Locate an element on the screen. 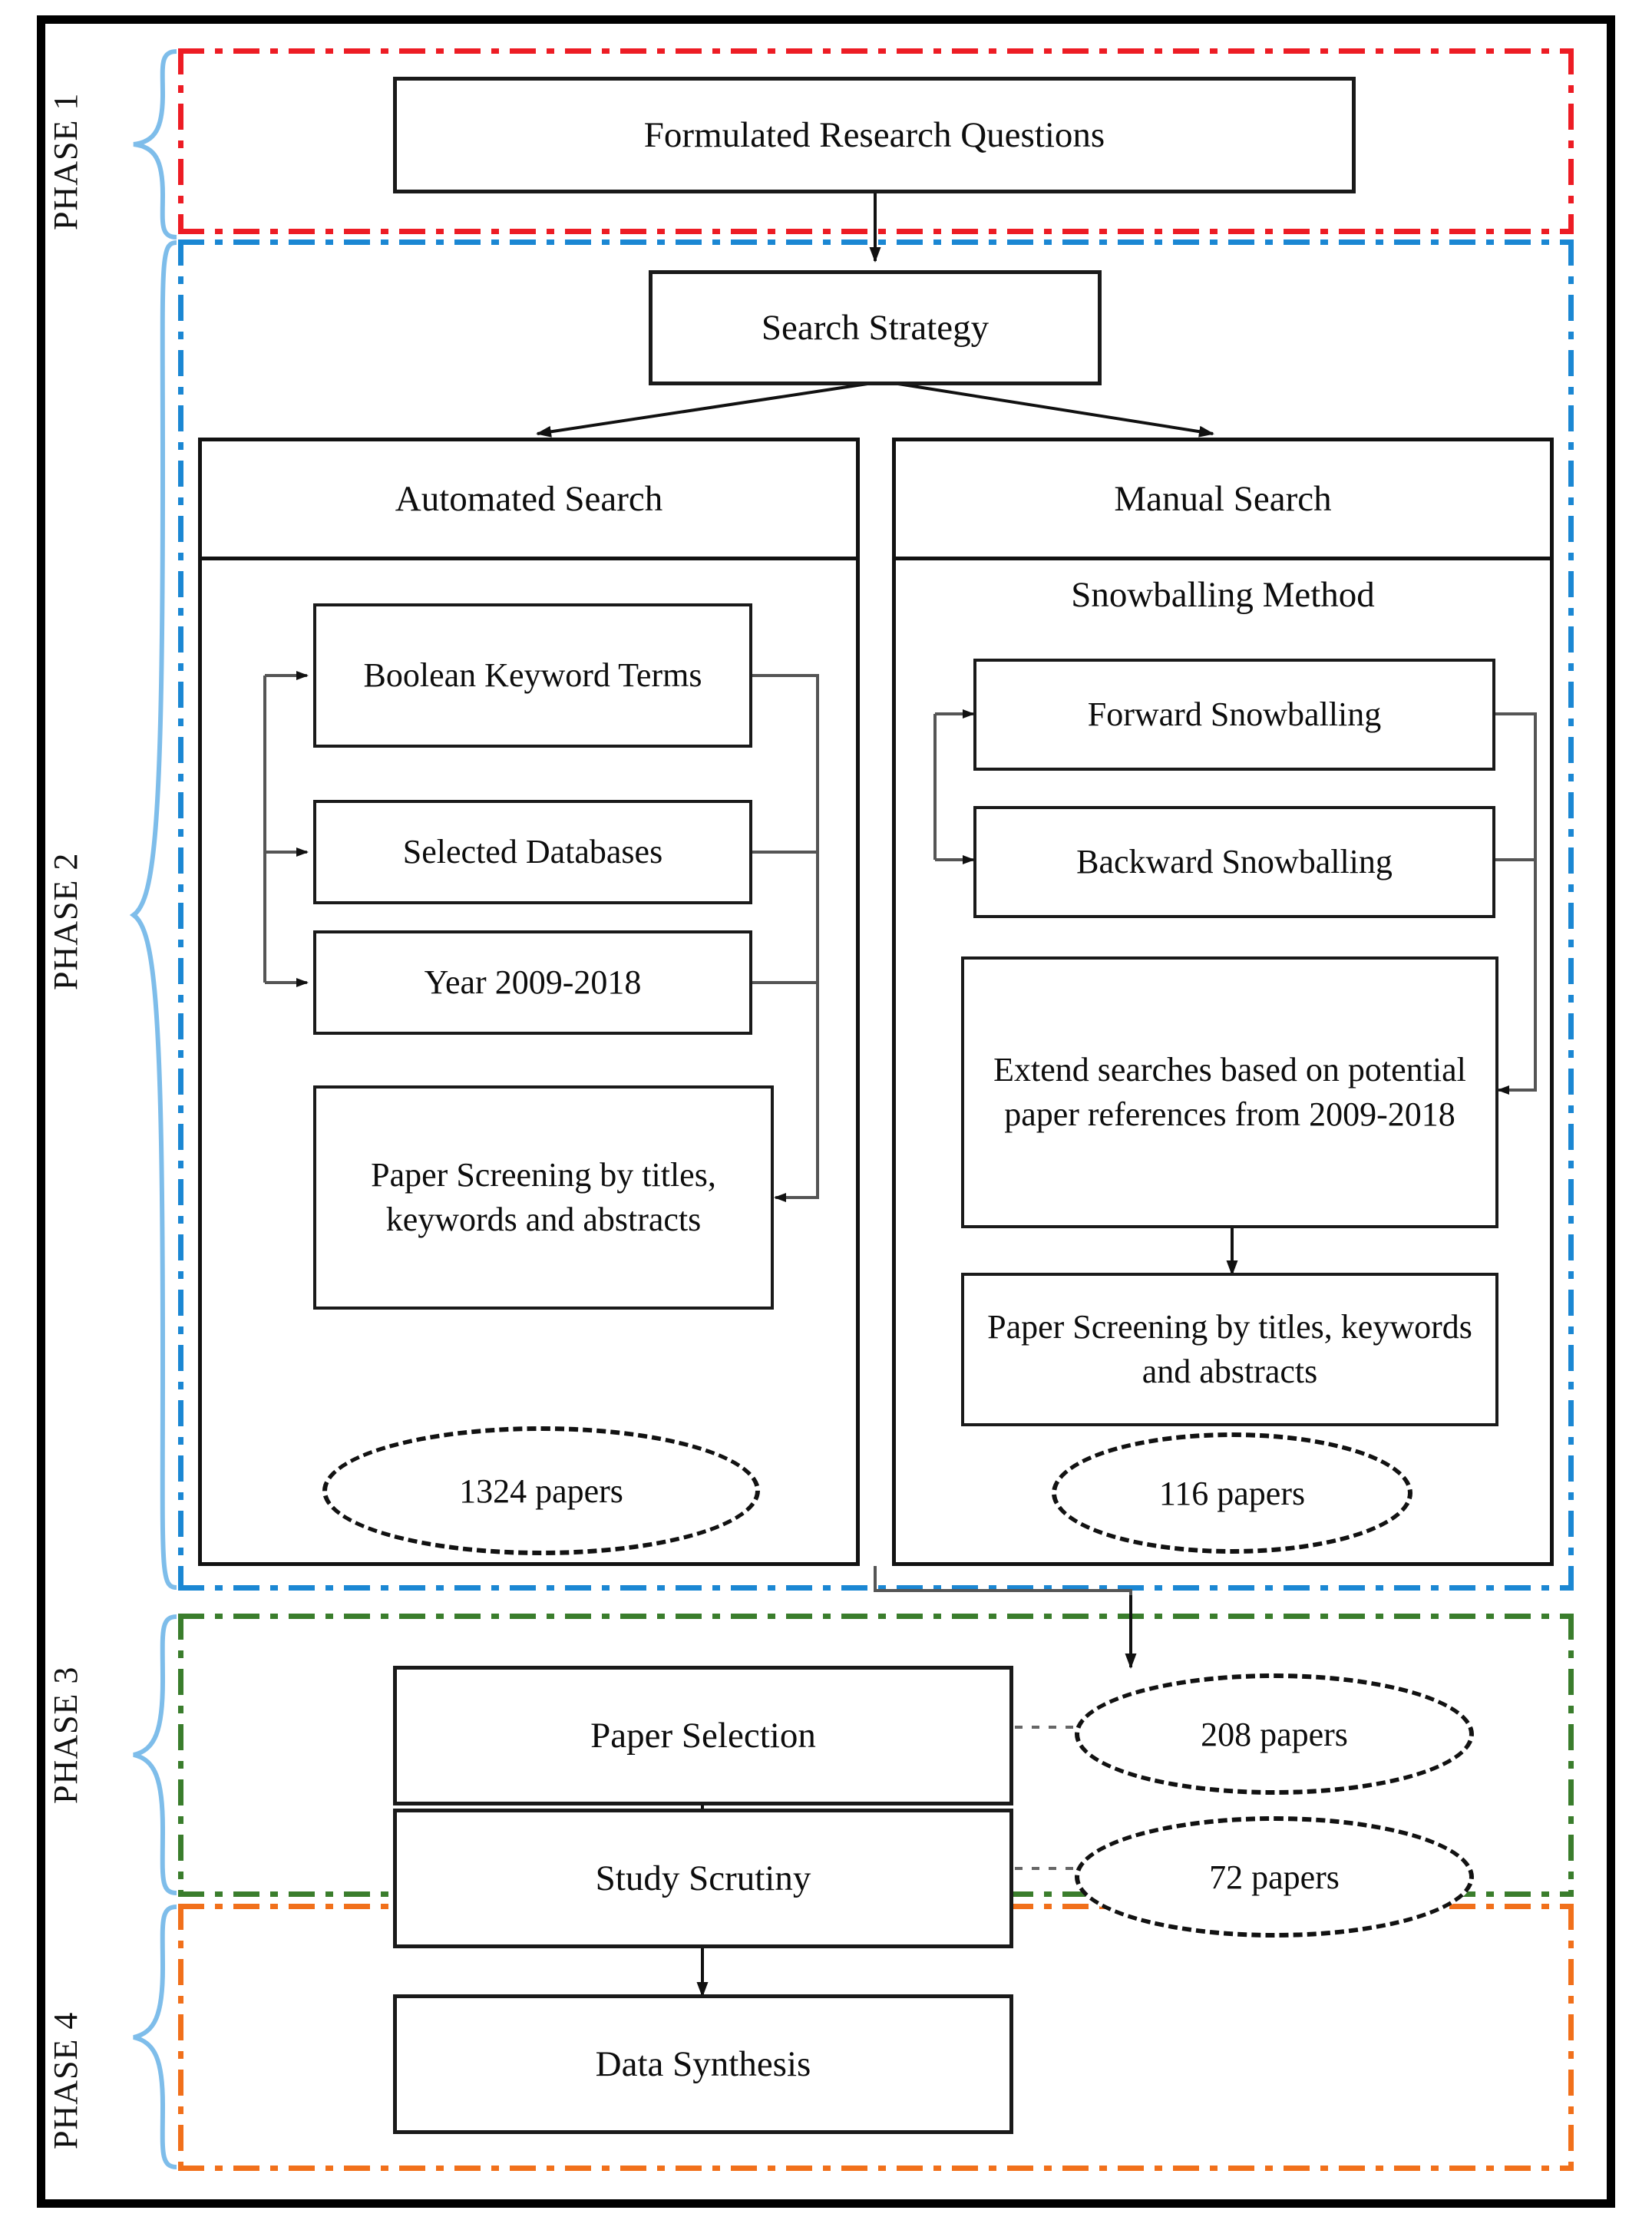 This screenshot has height=2230, width=1652. group-header-label: Manual Search is located at coordinates (1223, 499).